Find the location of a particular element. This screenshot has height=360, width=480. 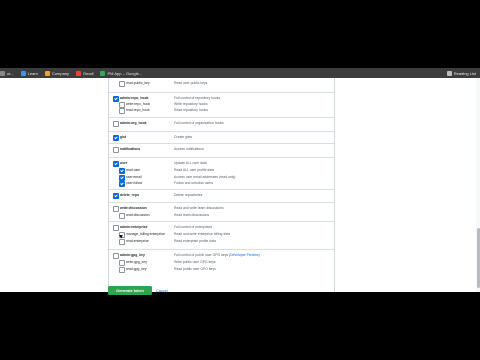

scope-description: Create gists is located at coordinates (183, 137).